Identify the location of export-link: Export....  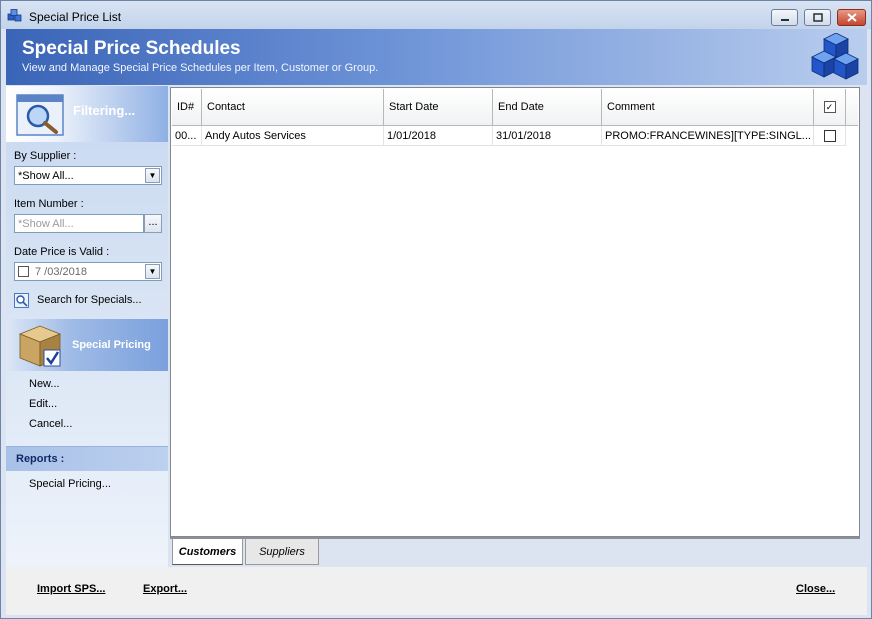
(165, 589).